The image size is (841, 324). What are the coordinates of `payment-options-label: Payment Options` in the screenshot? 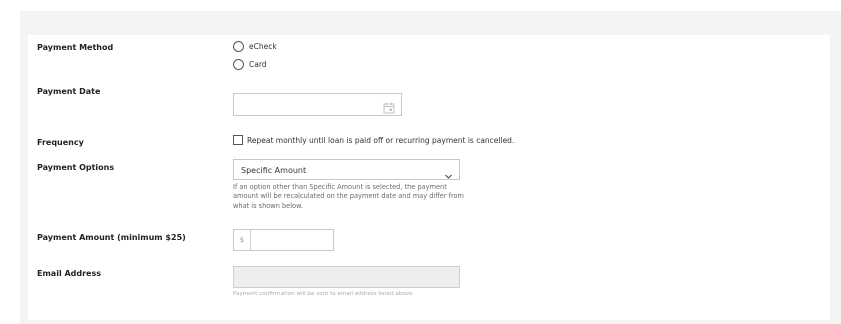 It's located at (76, 167).